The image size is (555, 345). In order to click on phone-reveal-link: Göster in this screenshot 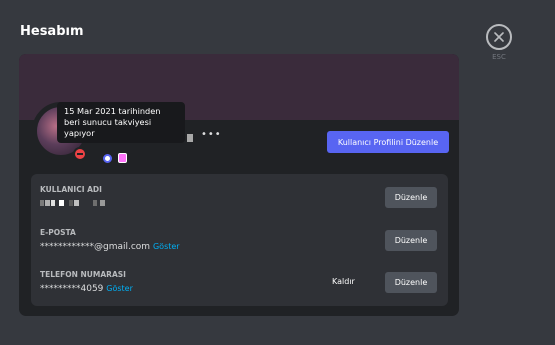, I will do `click(119, 288)`.